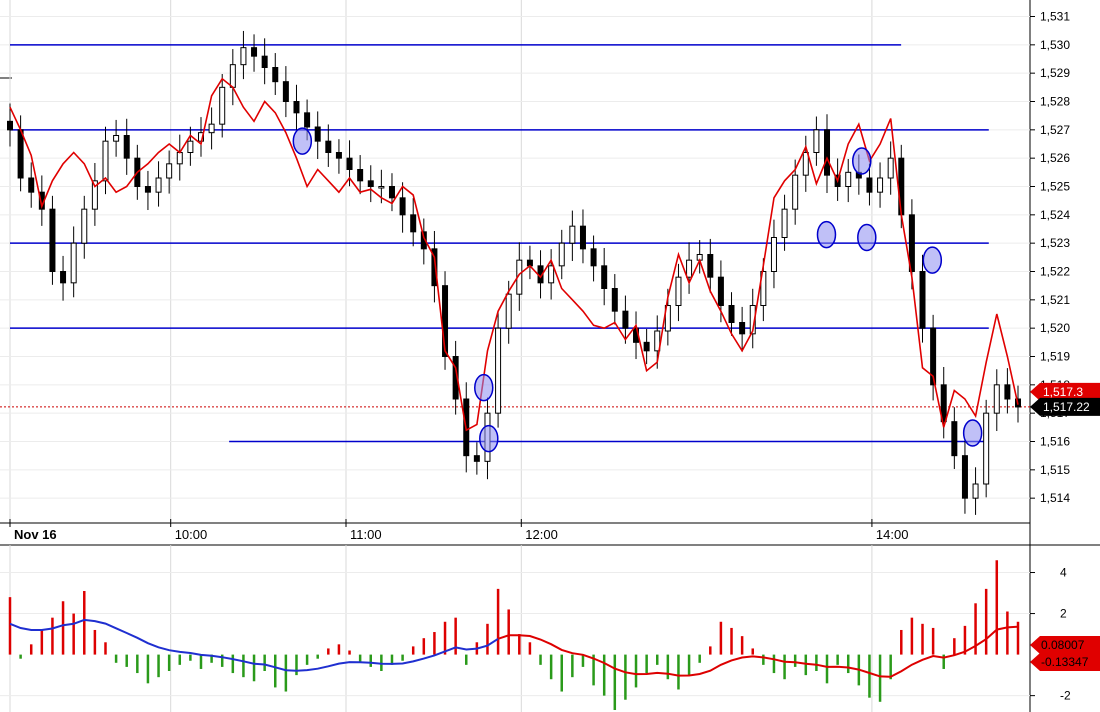  Describe the element at coordinates (1063, 573) in the screenshot. I see `osc-tick-label: 4` at that location.